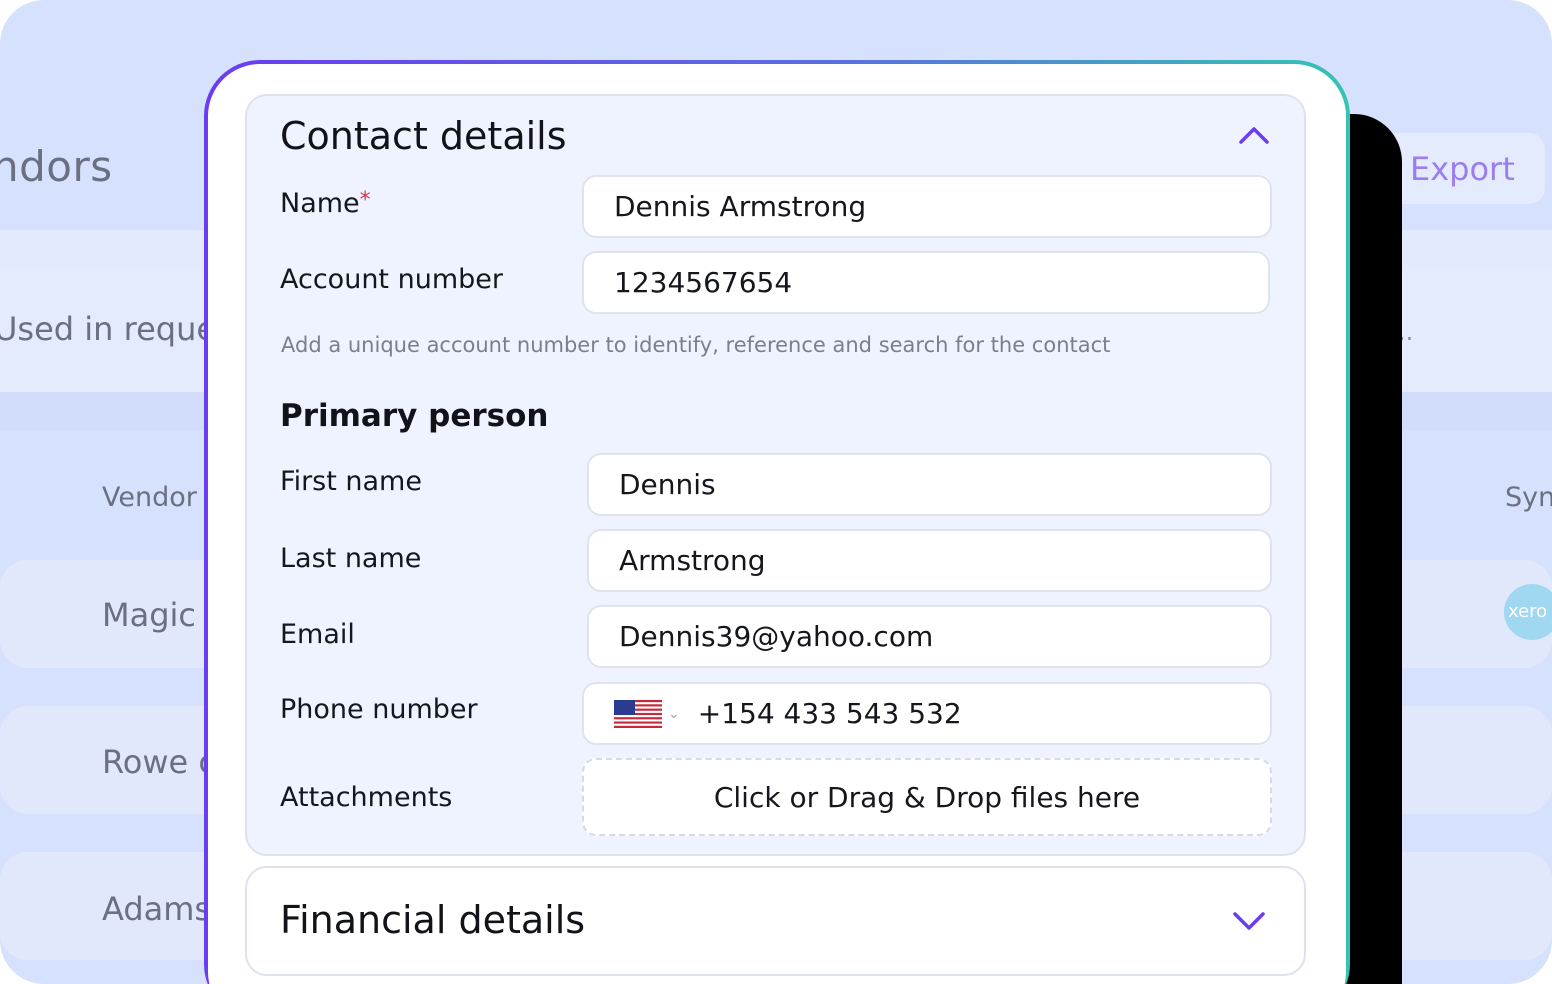  What do you see at coordinates (365, 200) in the screenshot?
I see `required-mark: *` at bounding box center [365, 200].